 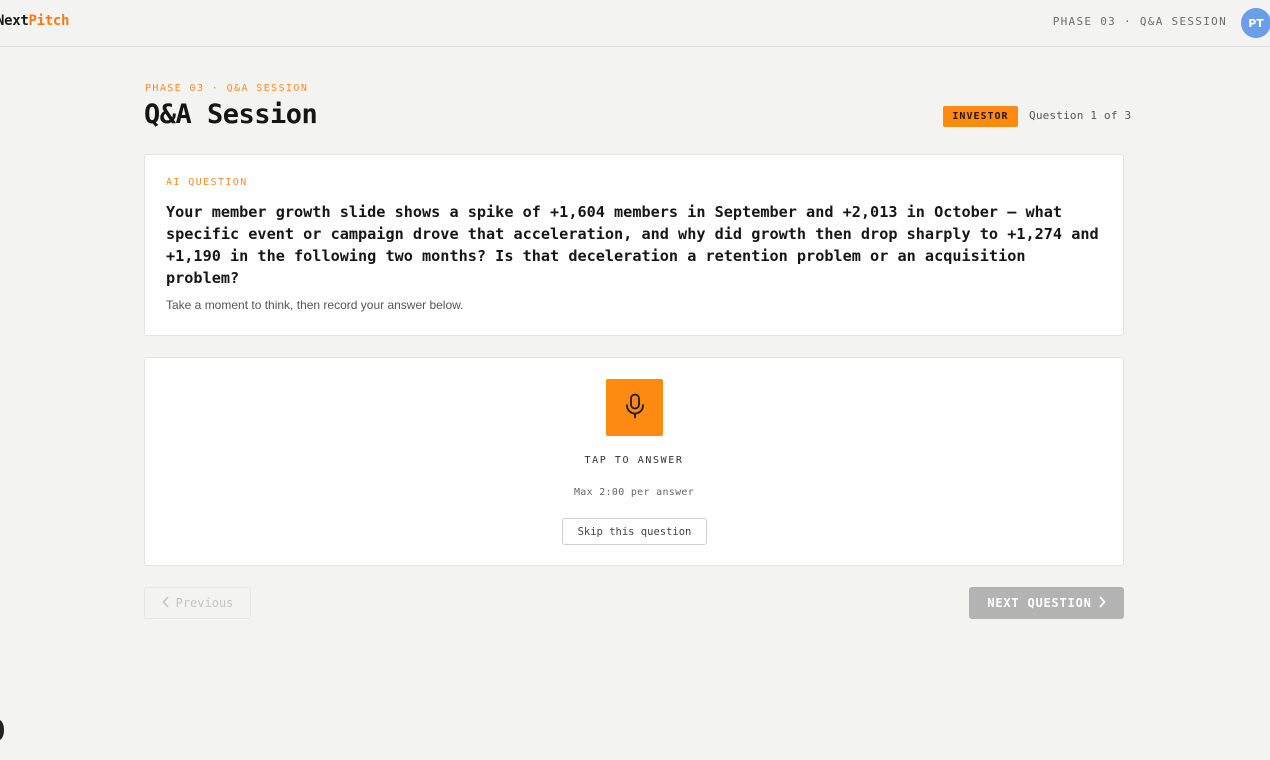 What do you see at coordinates (1255, 23) in the screenshot?
I see `avatar: PT` at bounding box center [1255, 23].